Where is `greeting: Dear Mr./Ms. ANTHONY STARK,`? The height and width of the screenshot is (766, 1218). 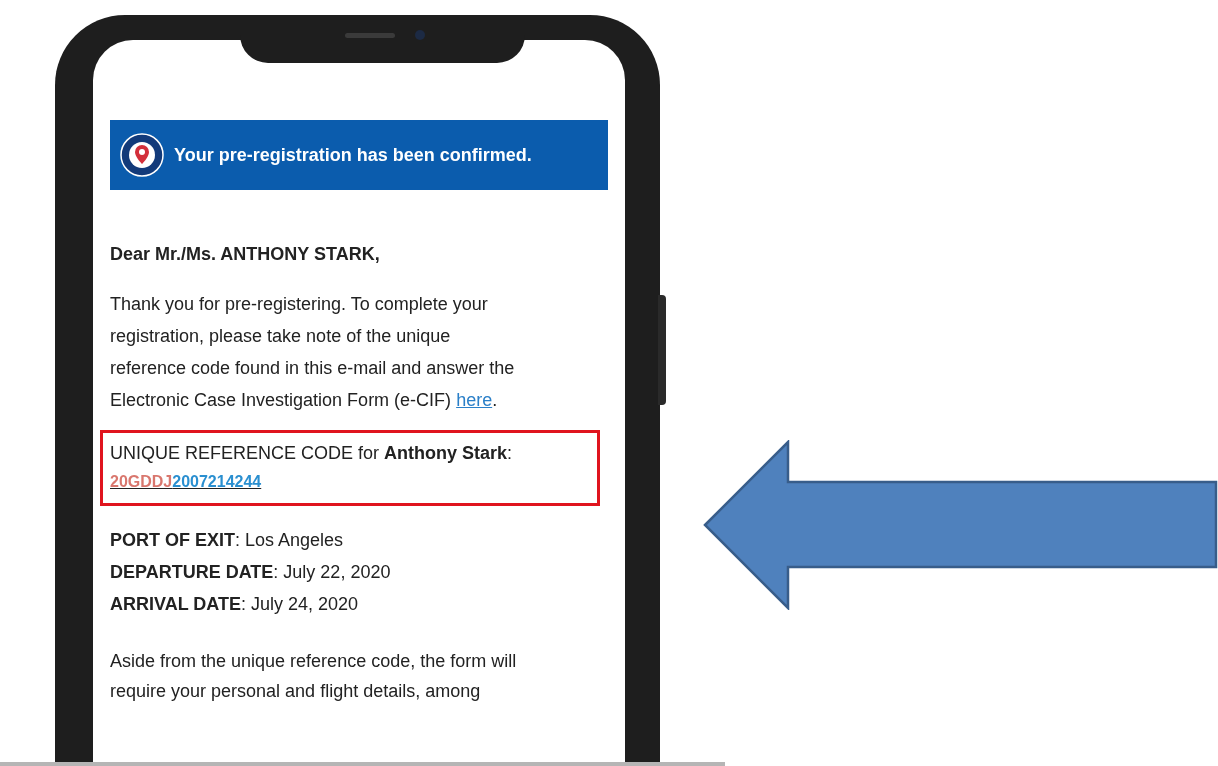
greeting: Dear Mr./Ms. ANTHONY STARK, is located at coordinates (245, 254).